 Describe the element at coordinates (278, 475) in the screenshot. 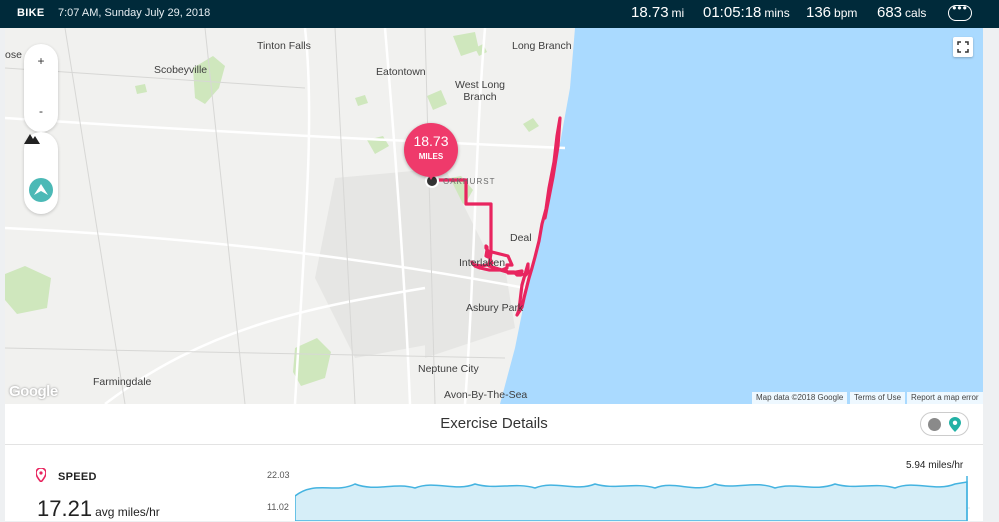

I see `y-axis-max: 22.03` at that location.